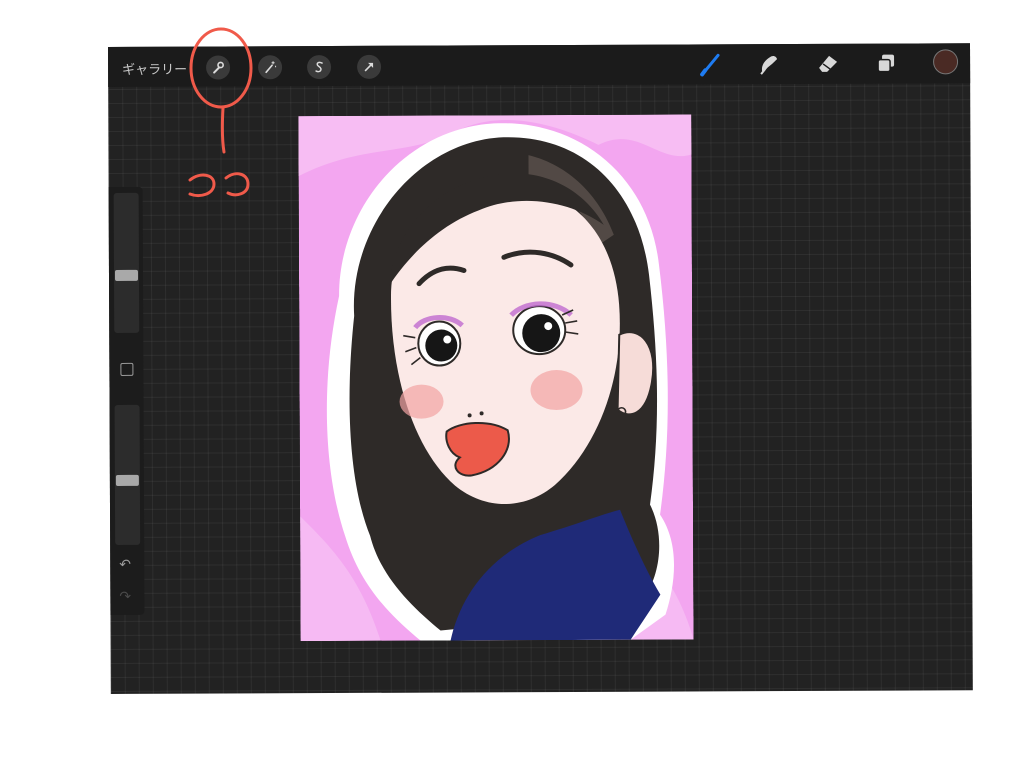 The height and width of the screenshot is (768, 1024). Describe the element at coordinates (539, 65) in the screenshot. I see `top-toolbar: ギャラリー` at that location.